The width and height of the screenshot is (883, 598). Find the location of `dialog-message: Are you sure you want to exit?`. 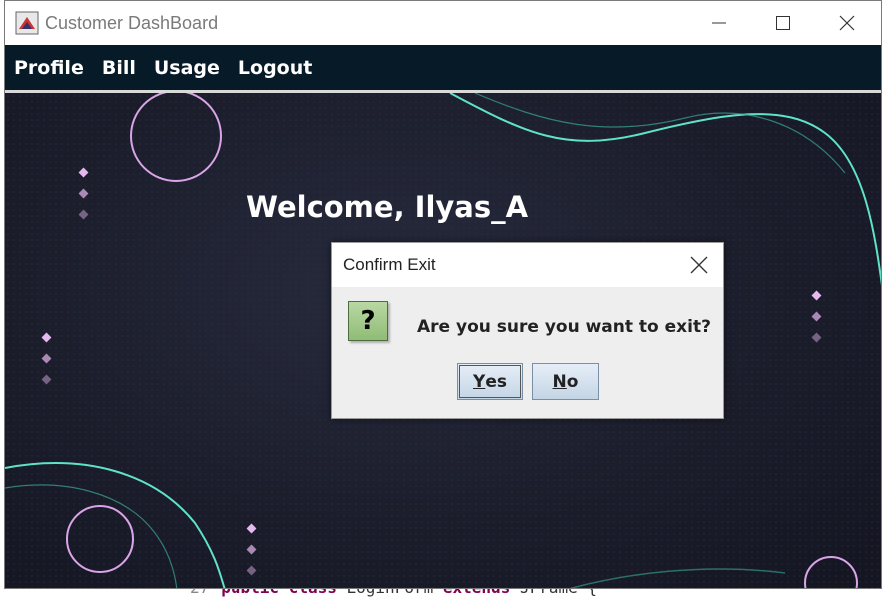

dialog-message: Are you sure you want to exit? is located at coordinates (564, 327).